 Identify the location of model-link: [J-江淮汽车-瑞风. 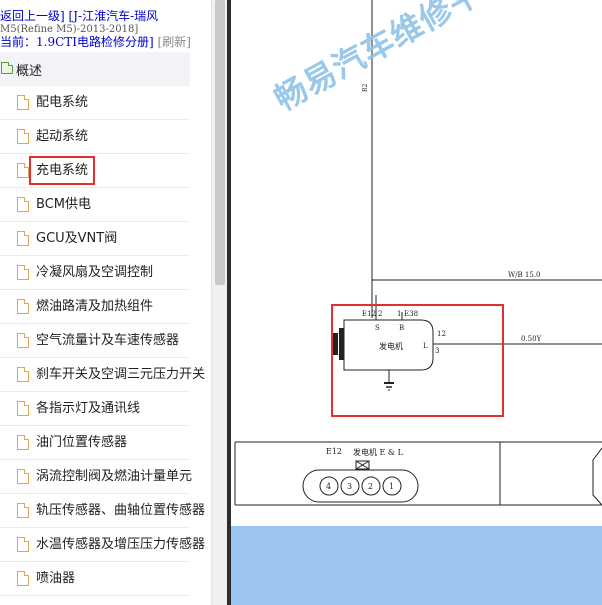
(114, 16).